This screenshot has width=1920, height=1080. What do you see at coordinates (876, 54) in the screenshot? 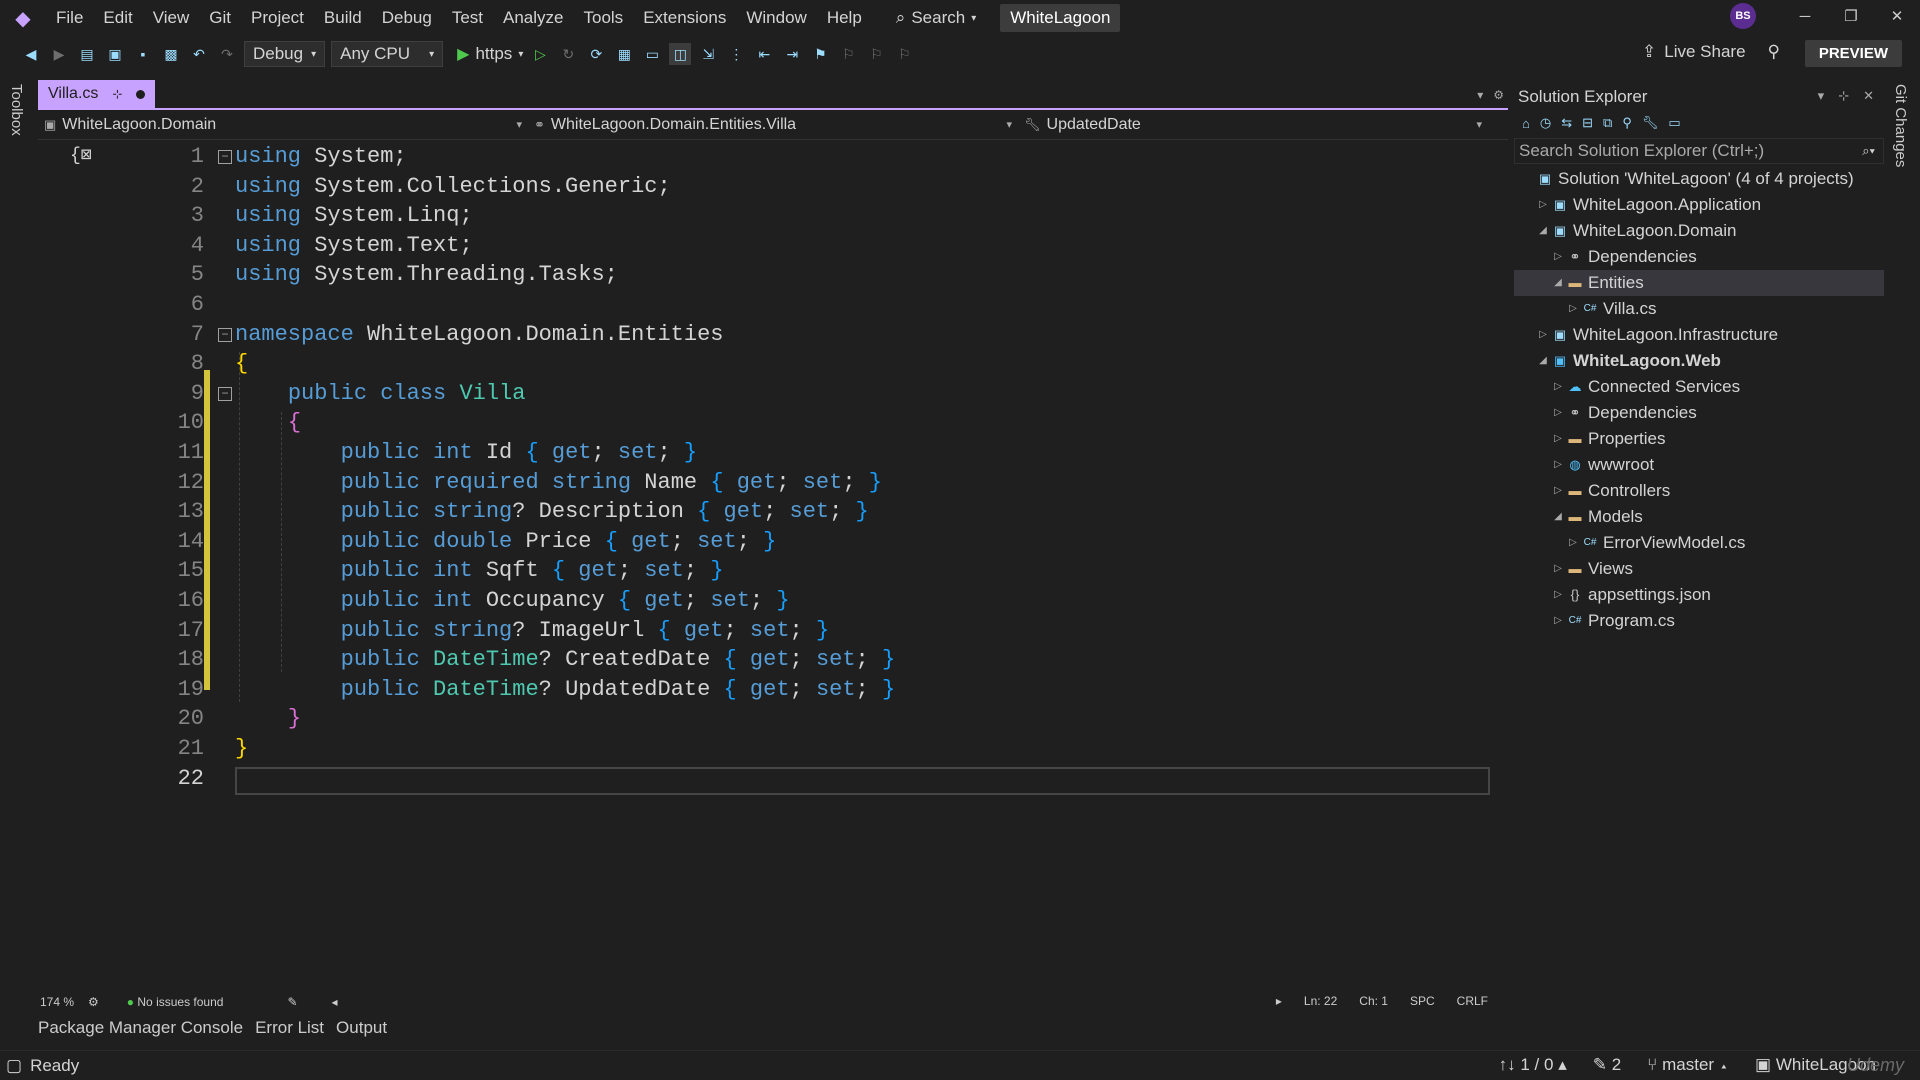
I see `next-bookmark-icon: ⚐` at bounding box center [876, 54].